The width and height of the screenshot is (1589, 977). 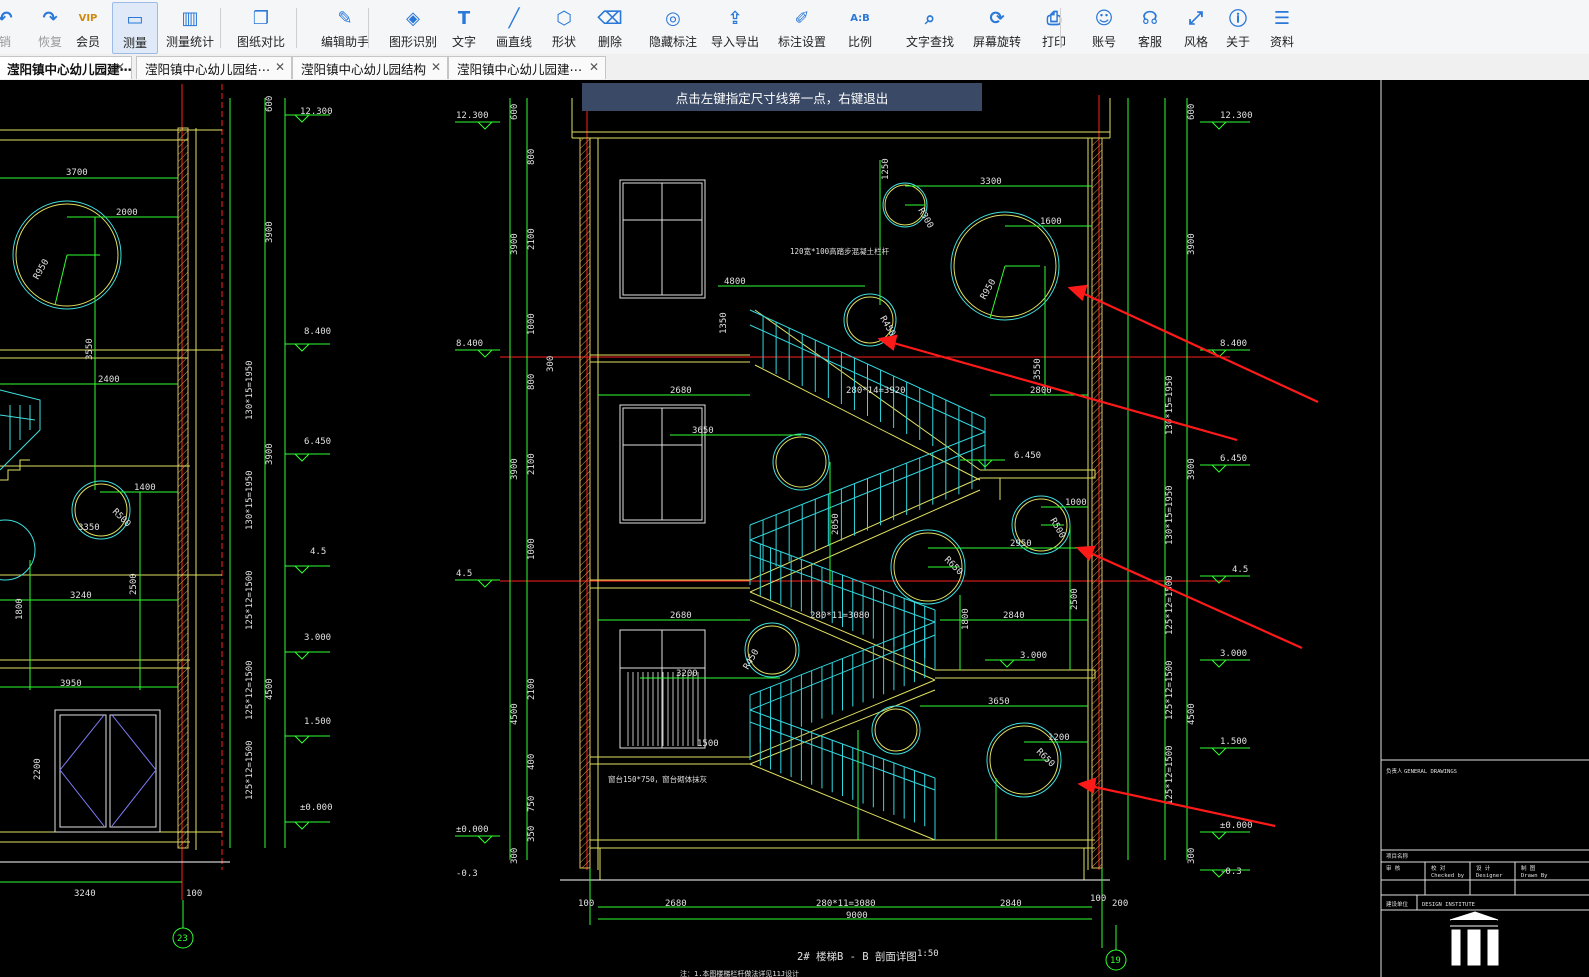 What do you see at coordinates (1033, 656) in the screenshot?
I see `elevation-label: 3.000` at bounding box center [1033, 656].